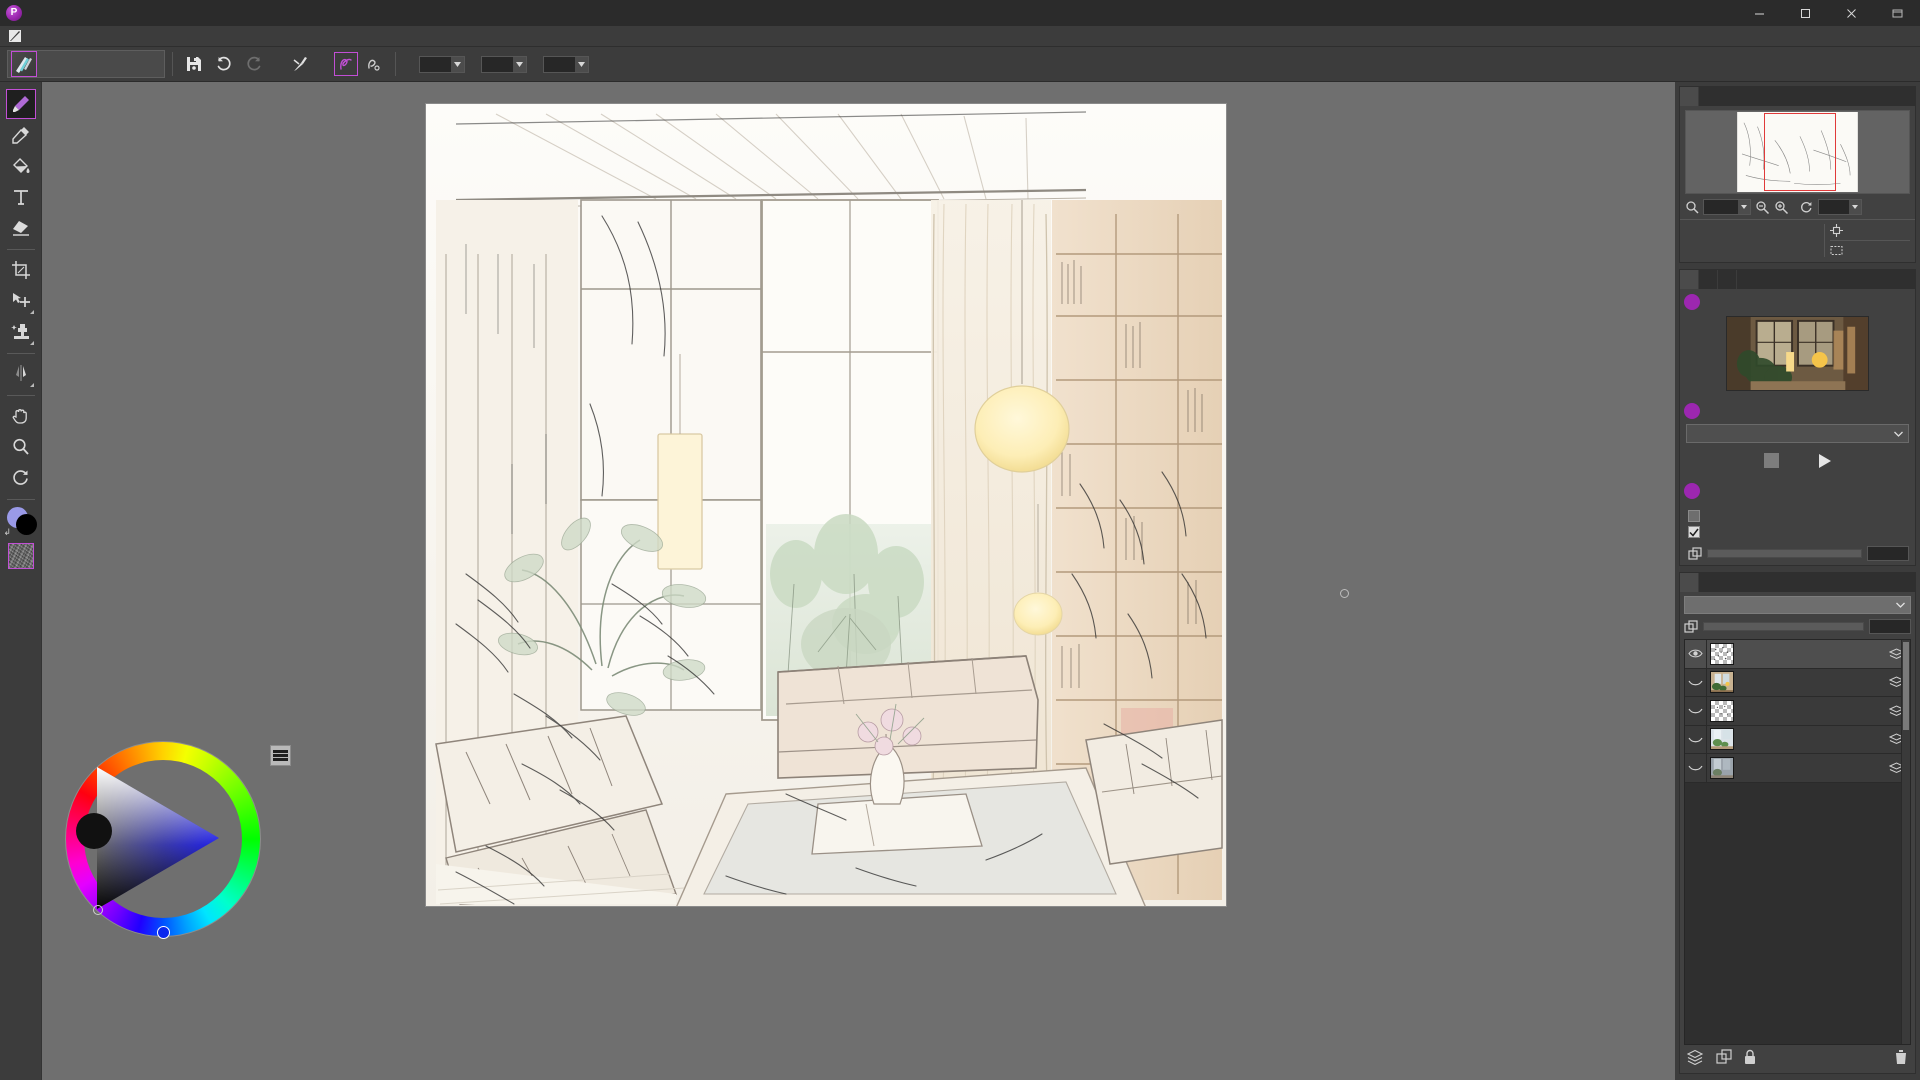 The image size is (1920, 1080). Describe the element at coordinates (26, 524) in the screenshot. I see `primary-color-swatch` at that location.